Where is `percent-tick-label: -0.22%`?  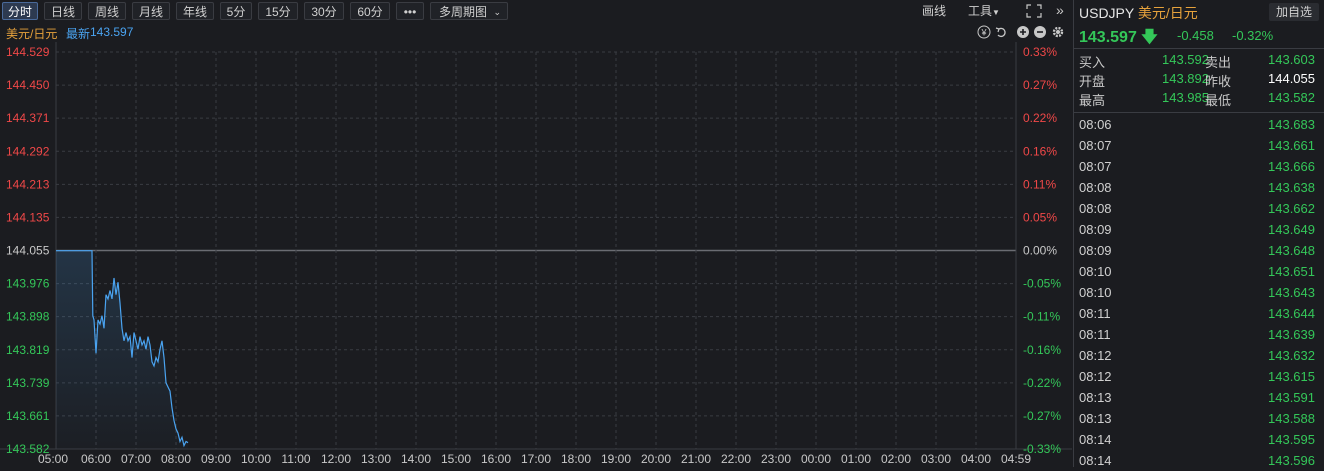
percent-tick-label: -0.22% is located at coordinates (1042, 383).